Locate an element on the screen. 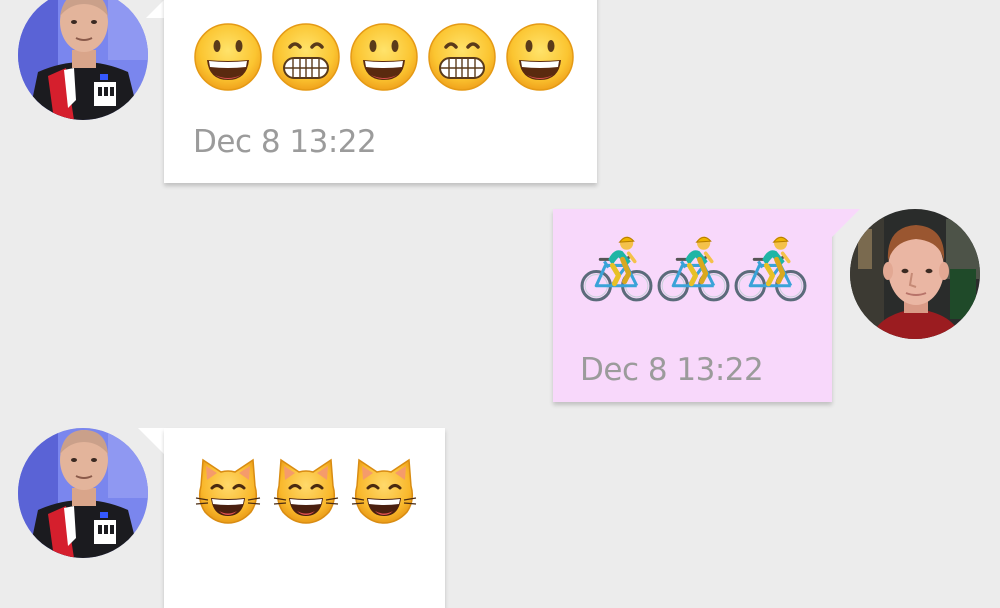  self-avatar is located at coordinates (915, 274).